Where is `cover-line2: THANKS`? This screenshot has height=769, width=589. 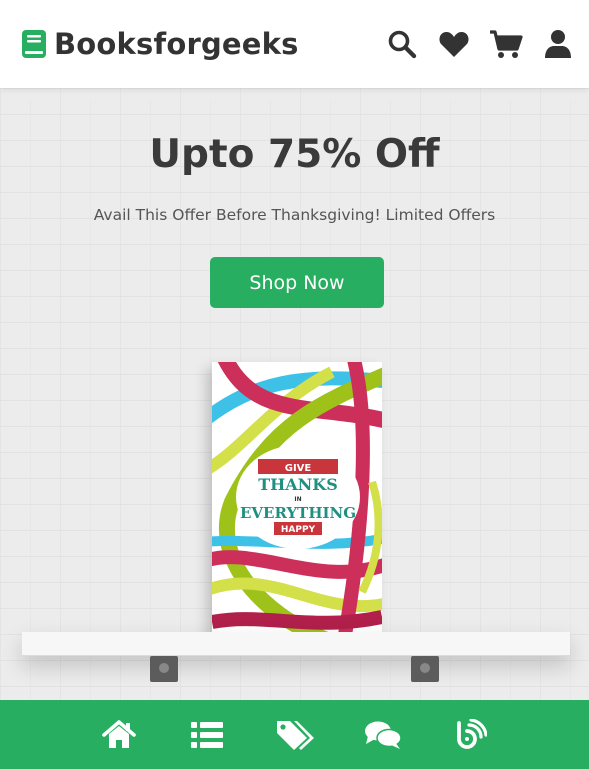
cover-line2: THANKS is located at coordinates (298, 484).